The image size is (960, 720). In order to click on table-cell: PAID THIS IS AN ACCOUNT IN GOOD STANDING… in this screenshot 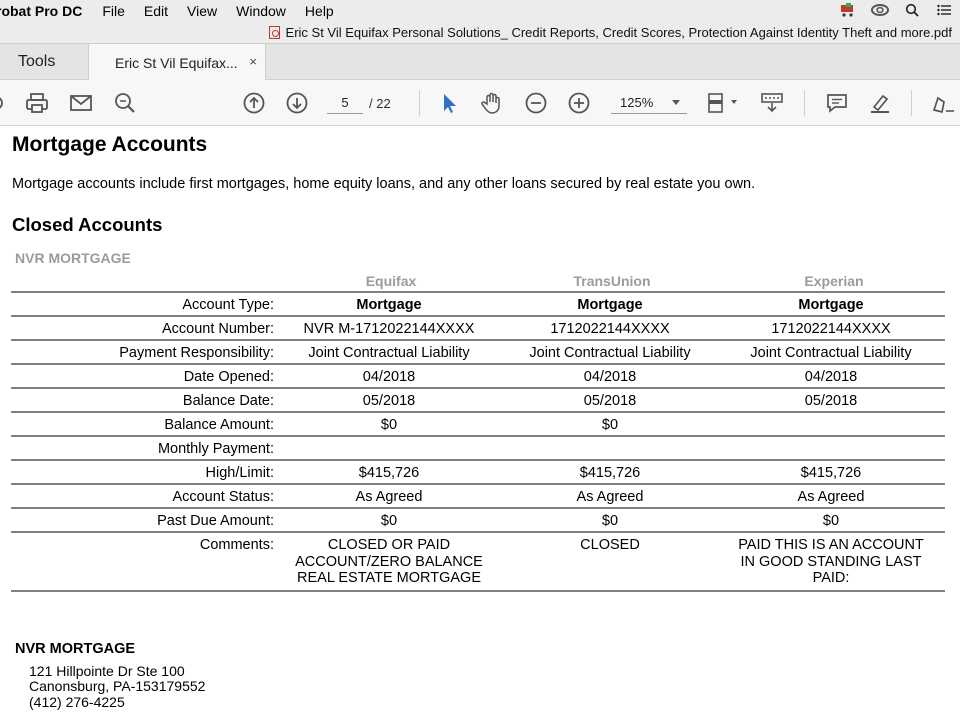, I will do `click(831, 561)`.